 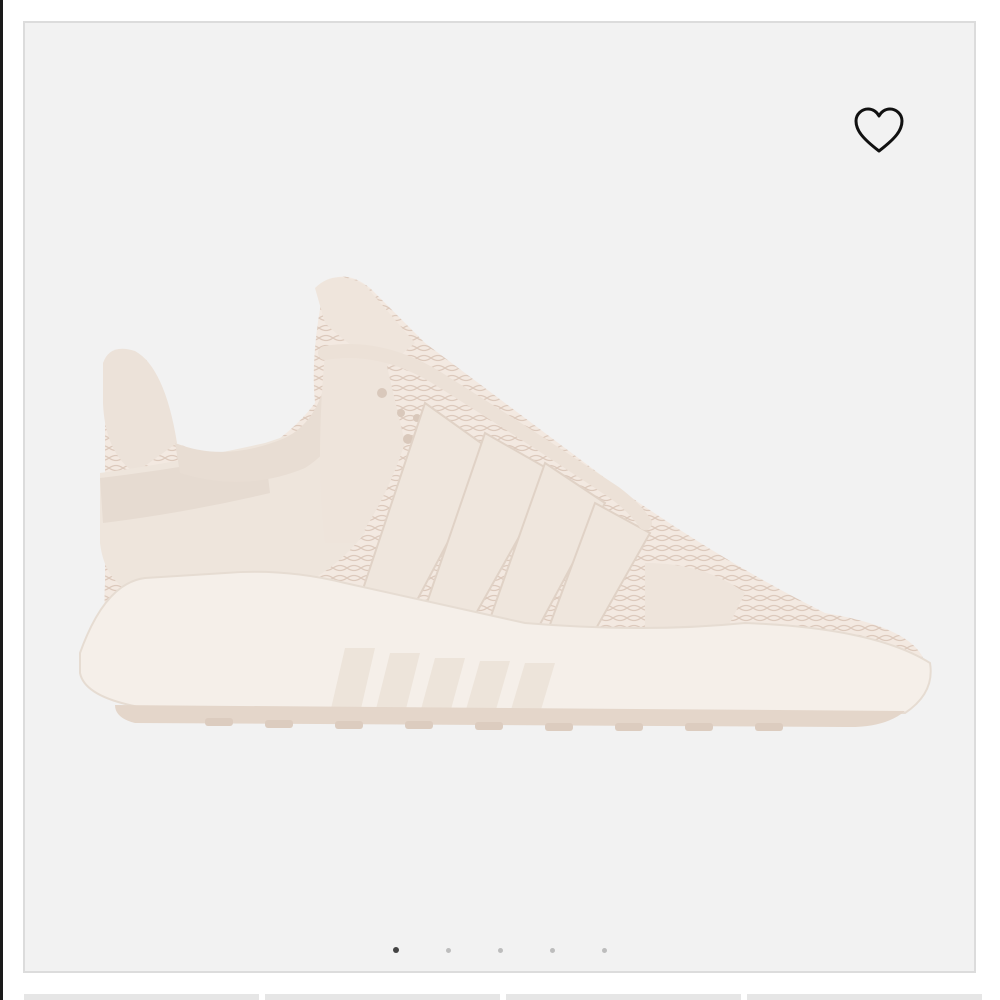 I want to click on heart-outline-icon, so click(x=879, y=130).